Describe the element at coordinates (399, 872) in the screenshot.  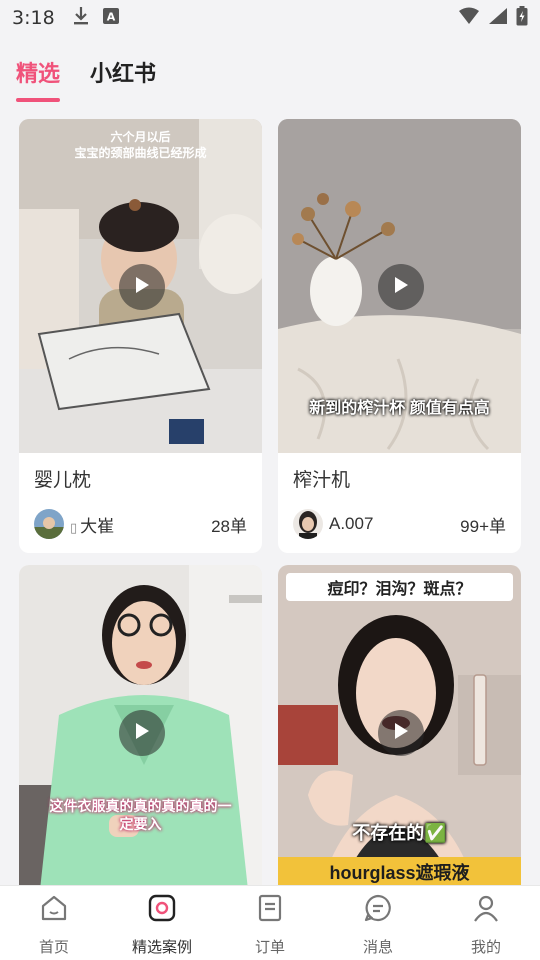
I see `video-caption-bottom: hourglass遮瑕液` at that location.